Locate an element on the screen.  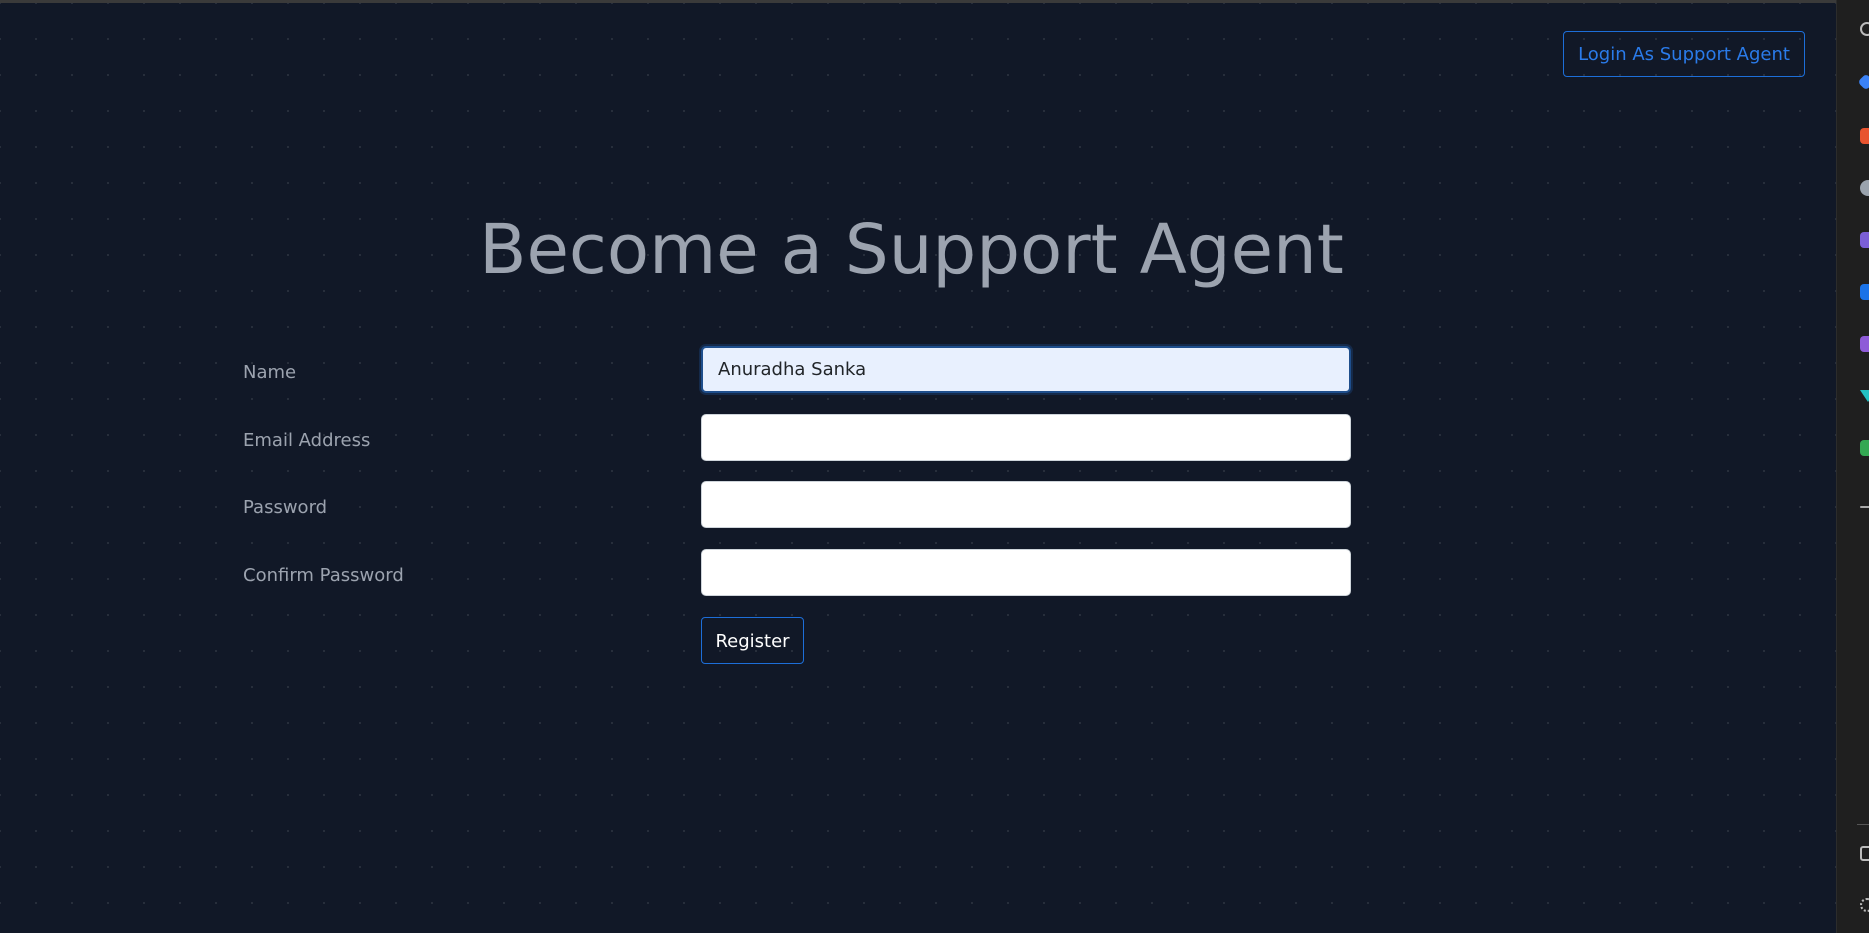
diamond-icon is located at coordinates (1863, 82).